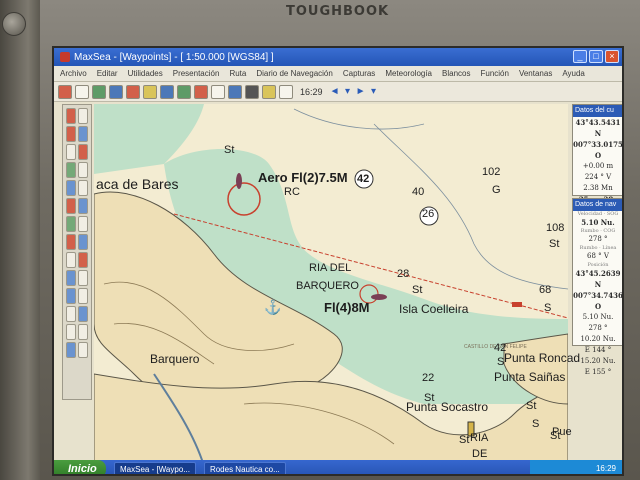  I want to click on cursor-depth: +0.00 m, so click(598, 166).